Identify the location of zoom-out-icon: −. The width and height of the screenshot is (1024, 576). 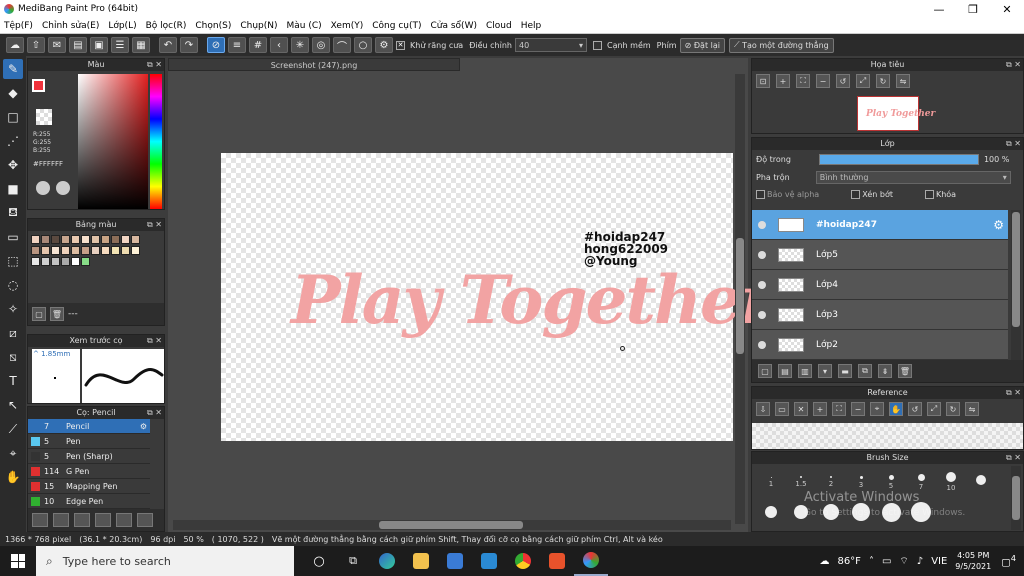
(823, 81).